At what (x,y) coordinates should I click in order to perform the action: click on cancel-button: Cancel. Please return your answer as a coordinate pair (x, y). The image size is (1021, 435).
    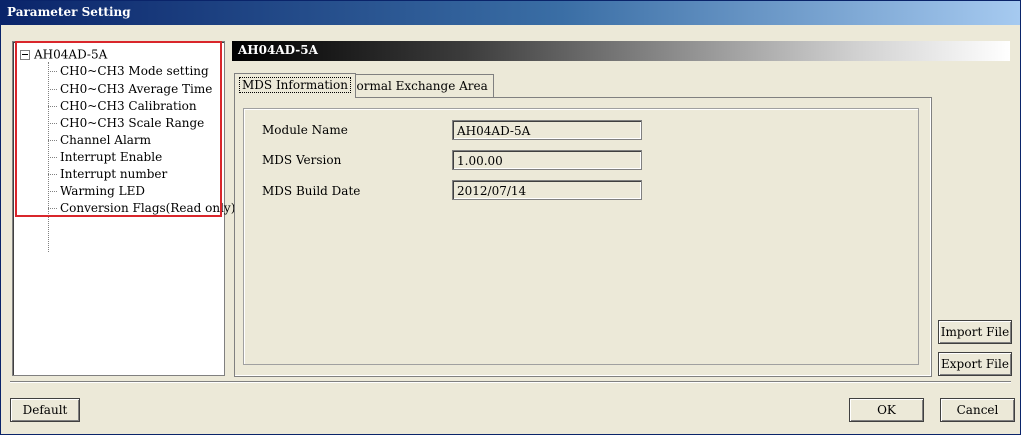
    Looking at the image, I should click on (977, 410).